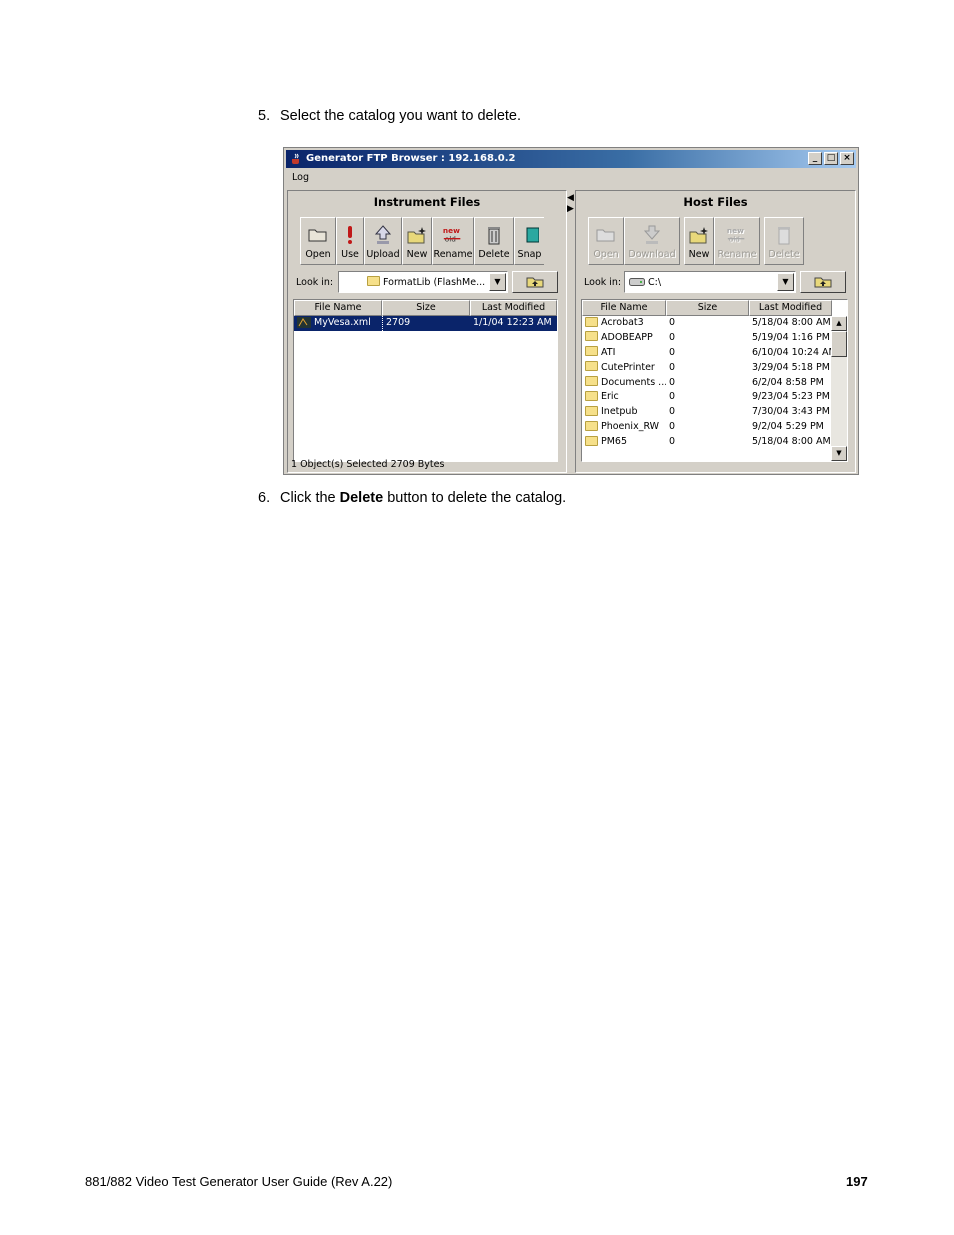  Describe the element at coordinates (264, 116) in the screenshot. I see `step-number: 5.` at that location.